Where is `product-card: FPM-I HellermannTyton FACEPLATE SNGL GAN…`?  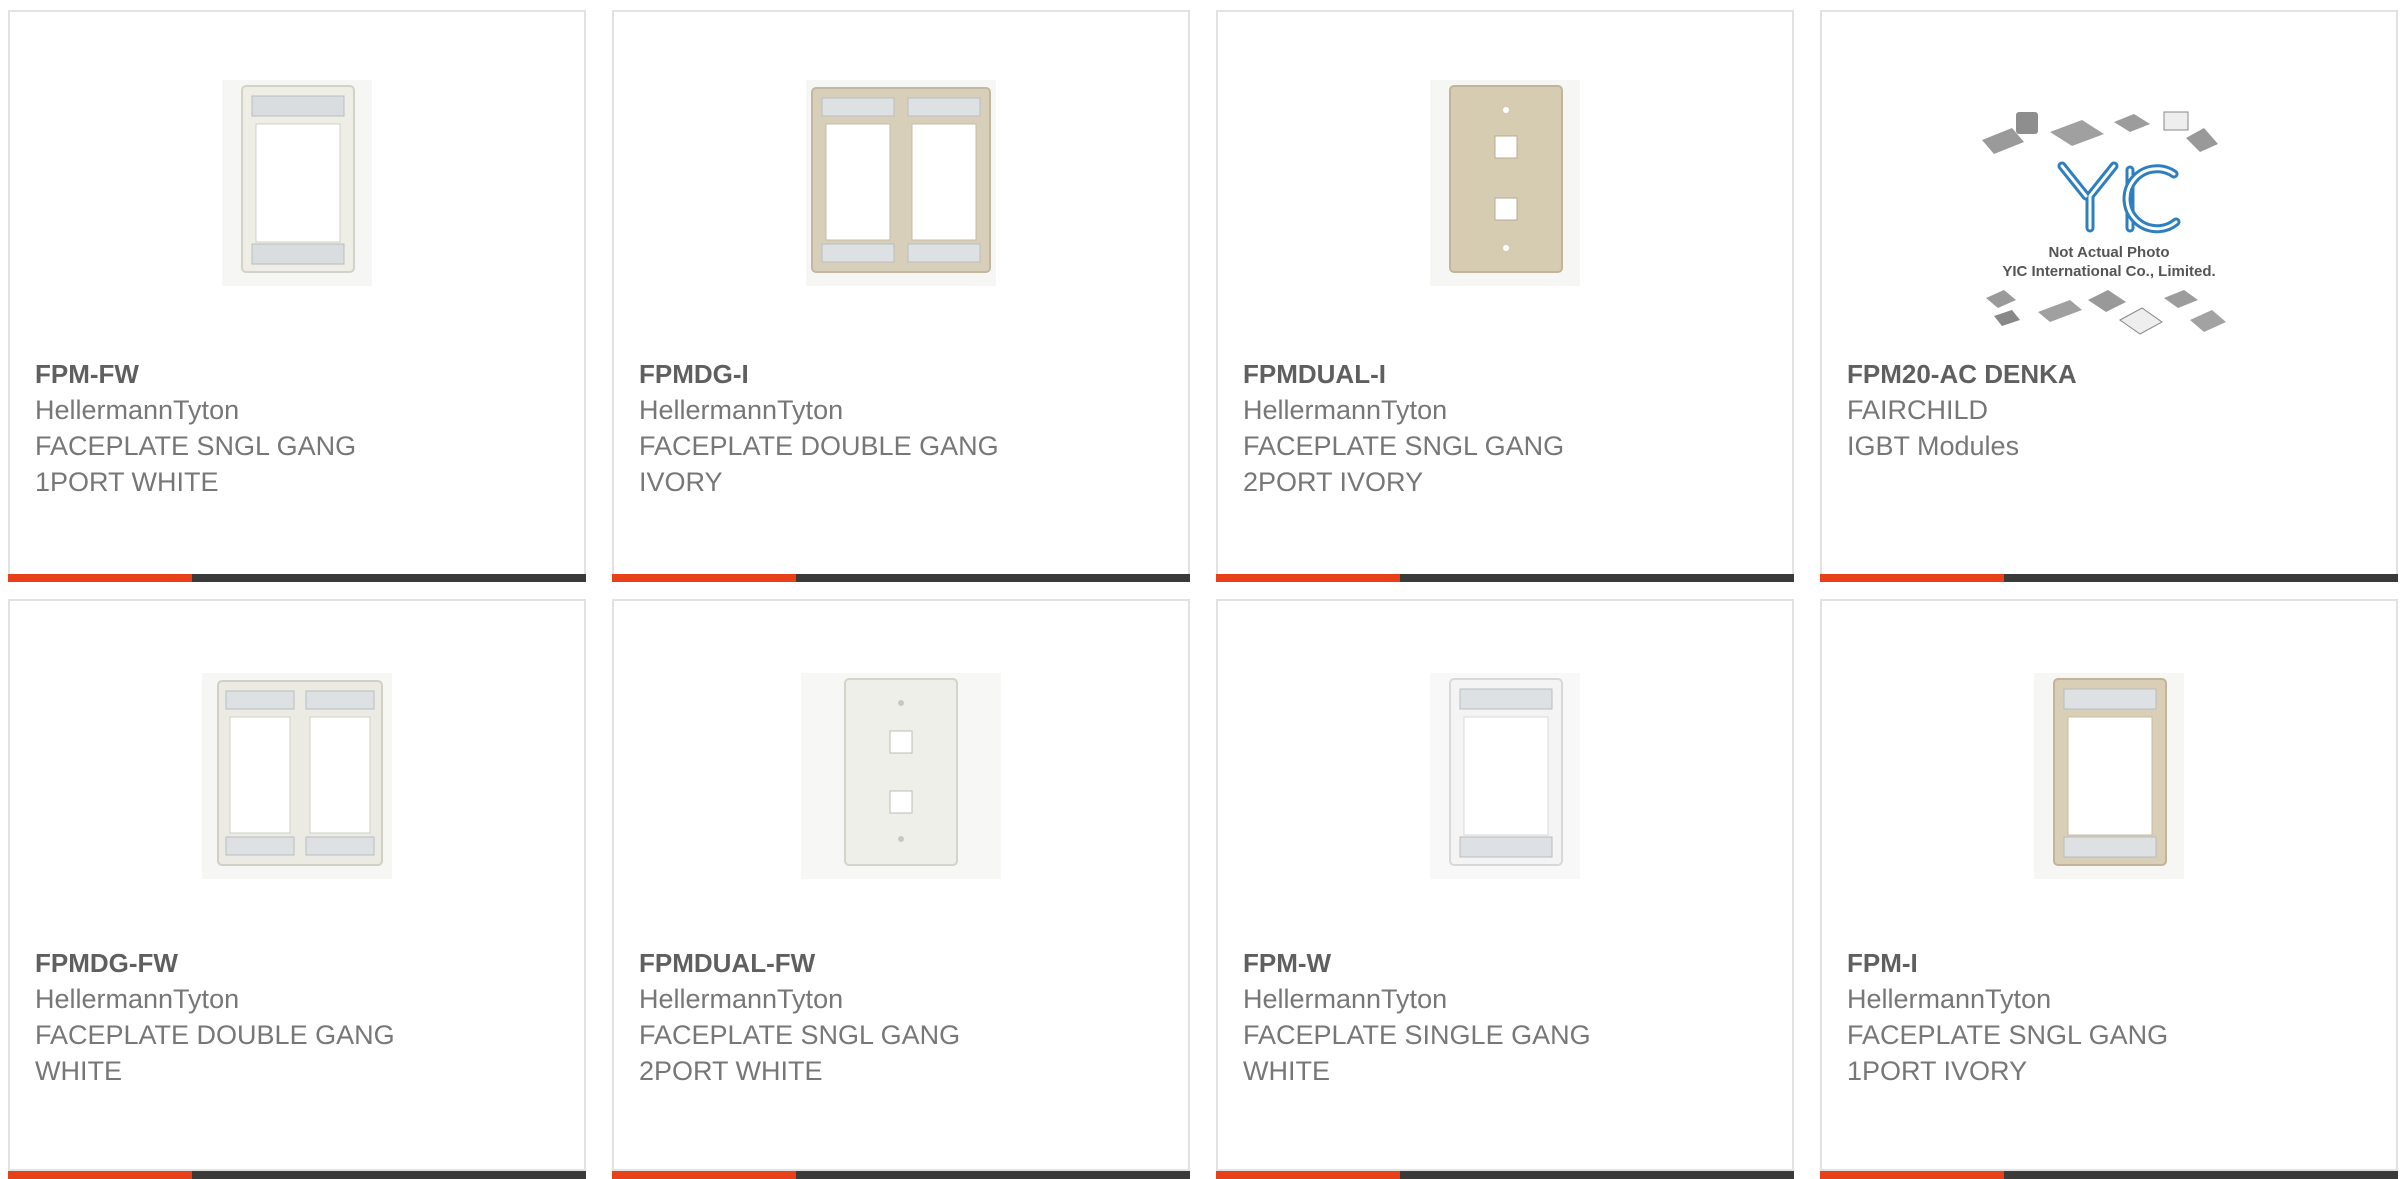 product-card: FPM-I HellermannTyton FACEPLATE SNGL GAN… is located at coordinates (2109, 889).